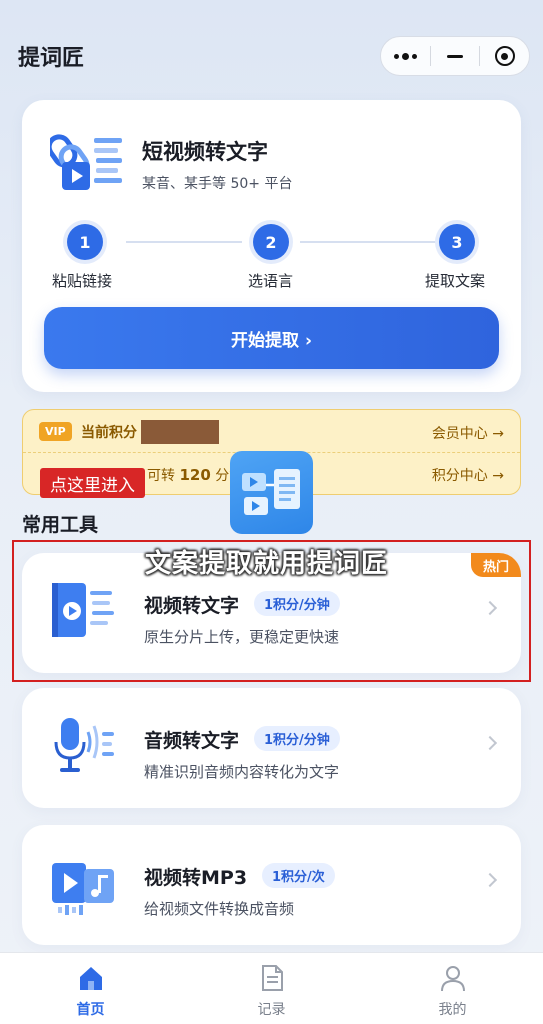 This screenshot has height=1024, width=543. Describe the element at coordinates (92, 483) in the screenshot. I see `enter-here-tag: 点这里进入` at that location.